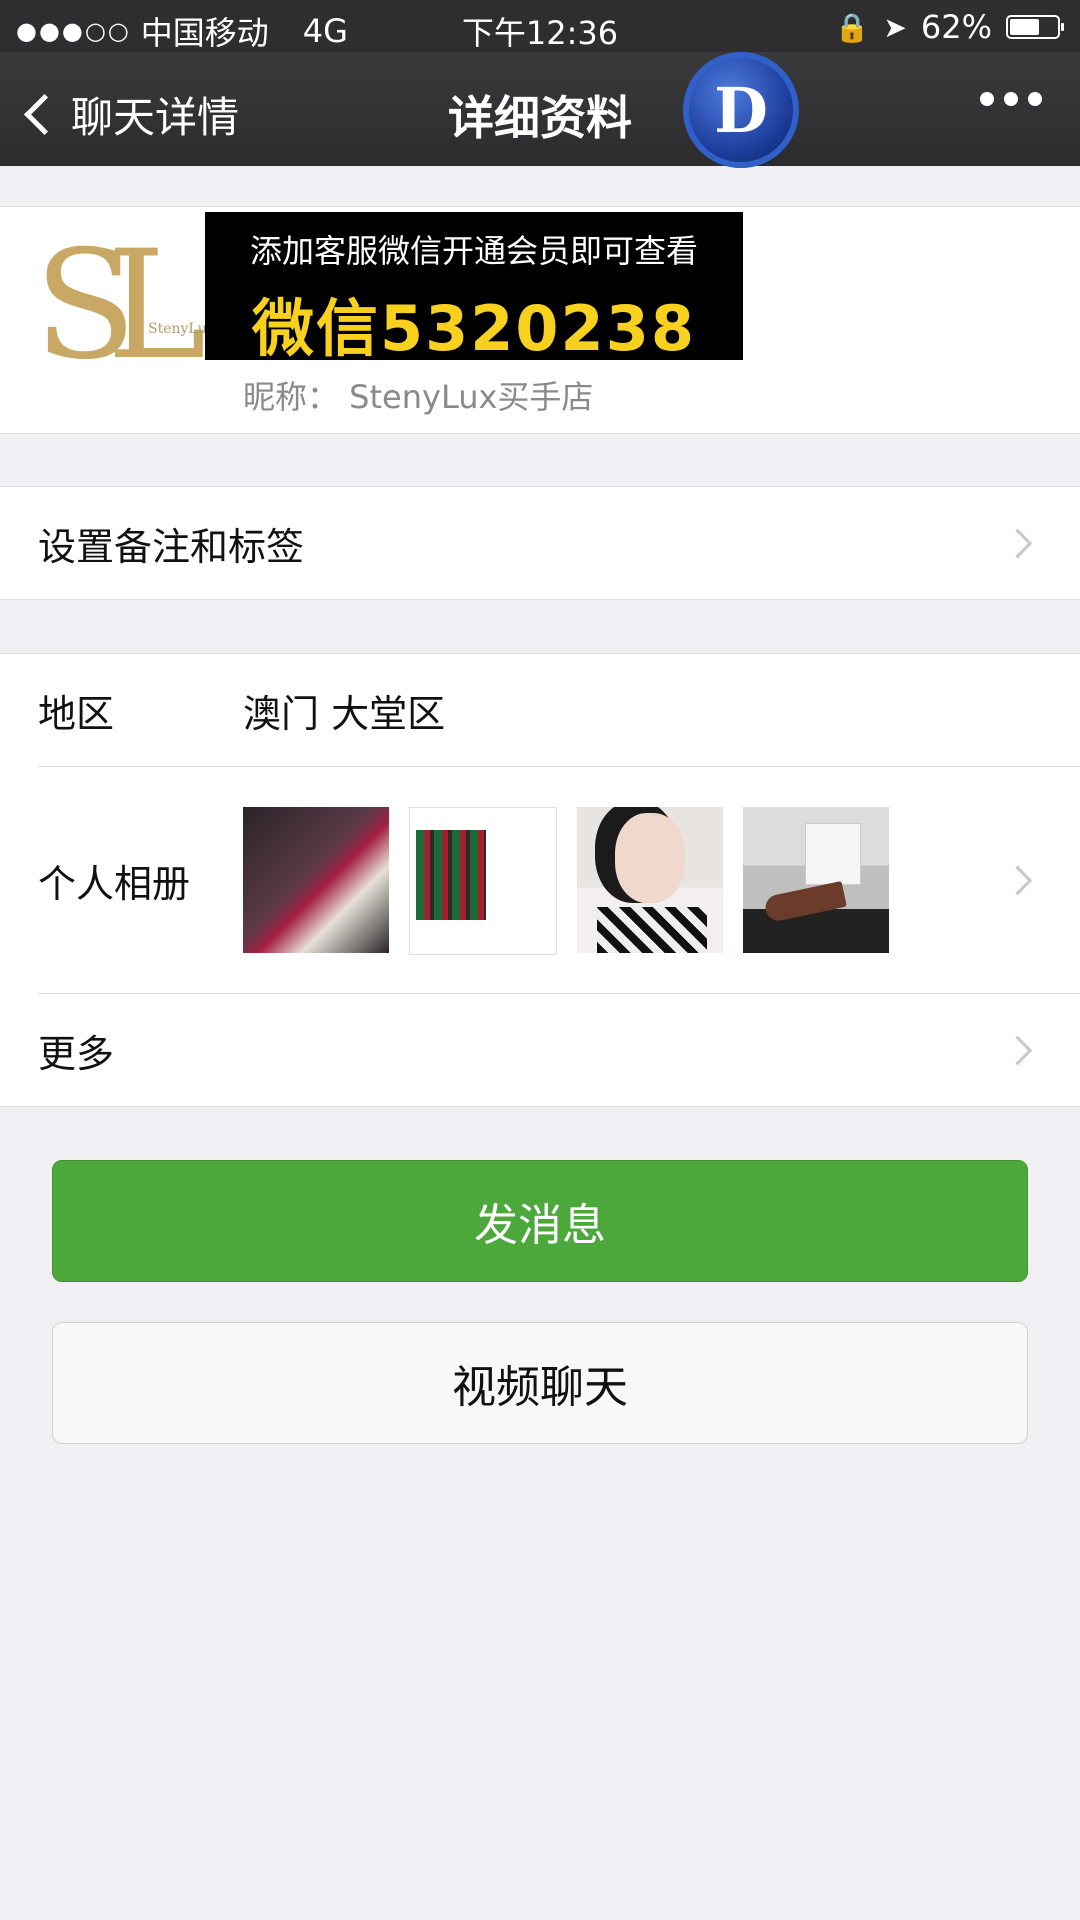  Describe the element at coordinates (540, 1050) in the screenshot. I see `more-row: 更多` at that location.